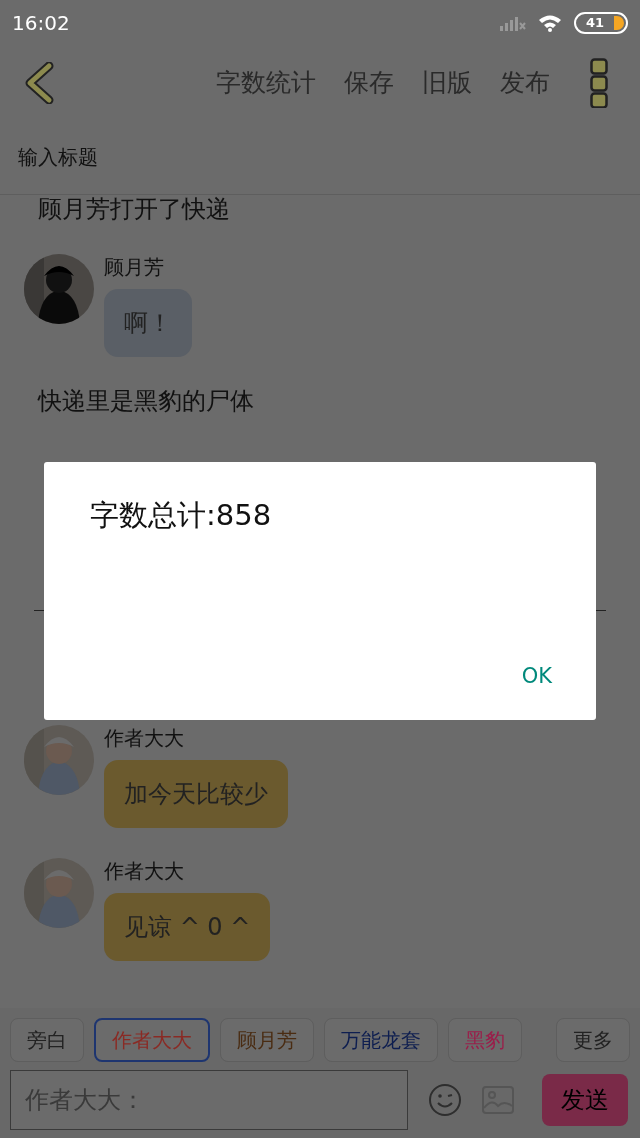 The height and width of the screenshot is (1138, 640). What do you see at coordinates (181, 515) in the screenshot?
I see `dialog-message: 字数总计:858` at bounding box center [181, 515].